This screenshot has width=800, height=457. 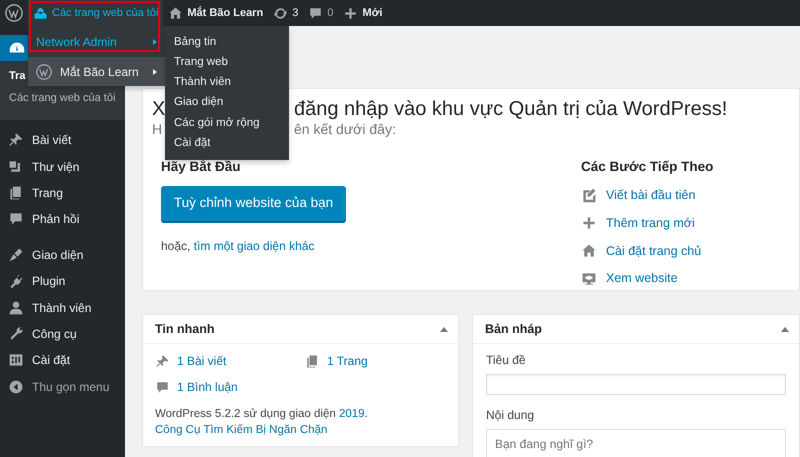 What do you see at coordinates (227, 82) in the screenshot?
I see `submenu-item: Thành viên` at bounding box center [227, 82].